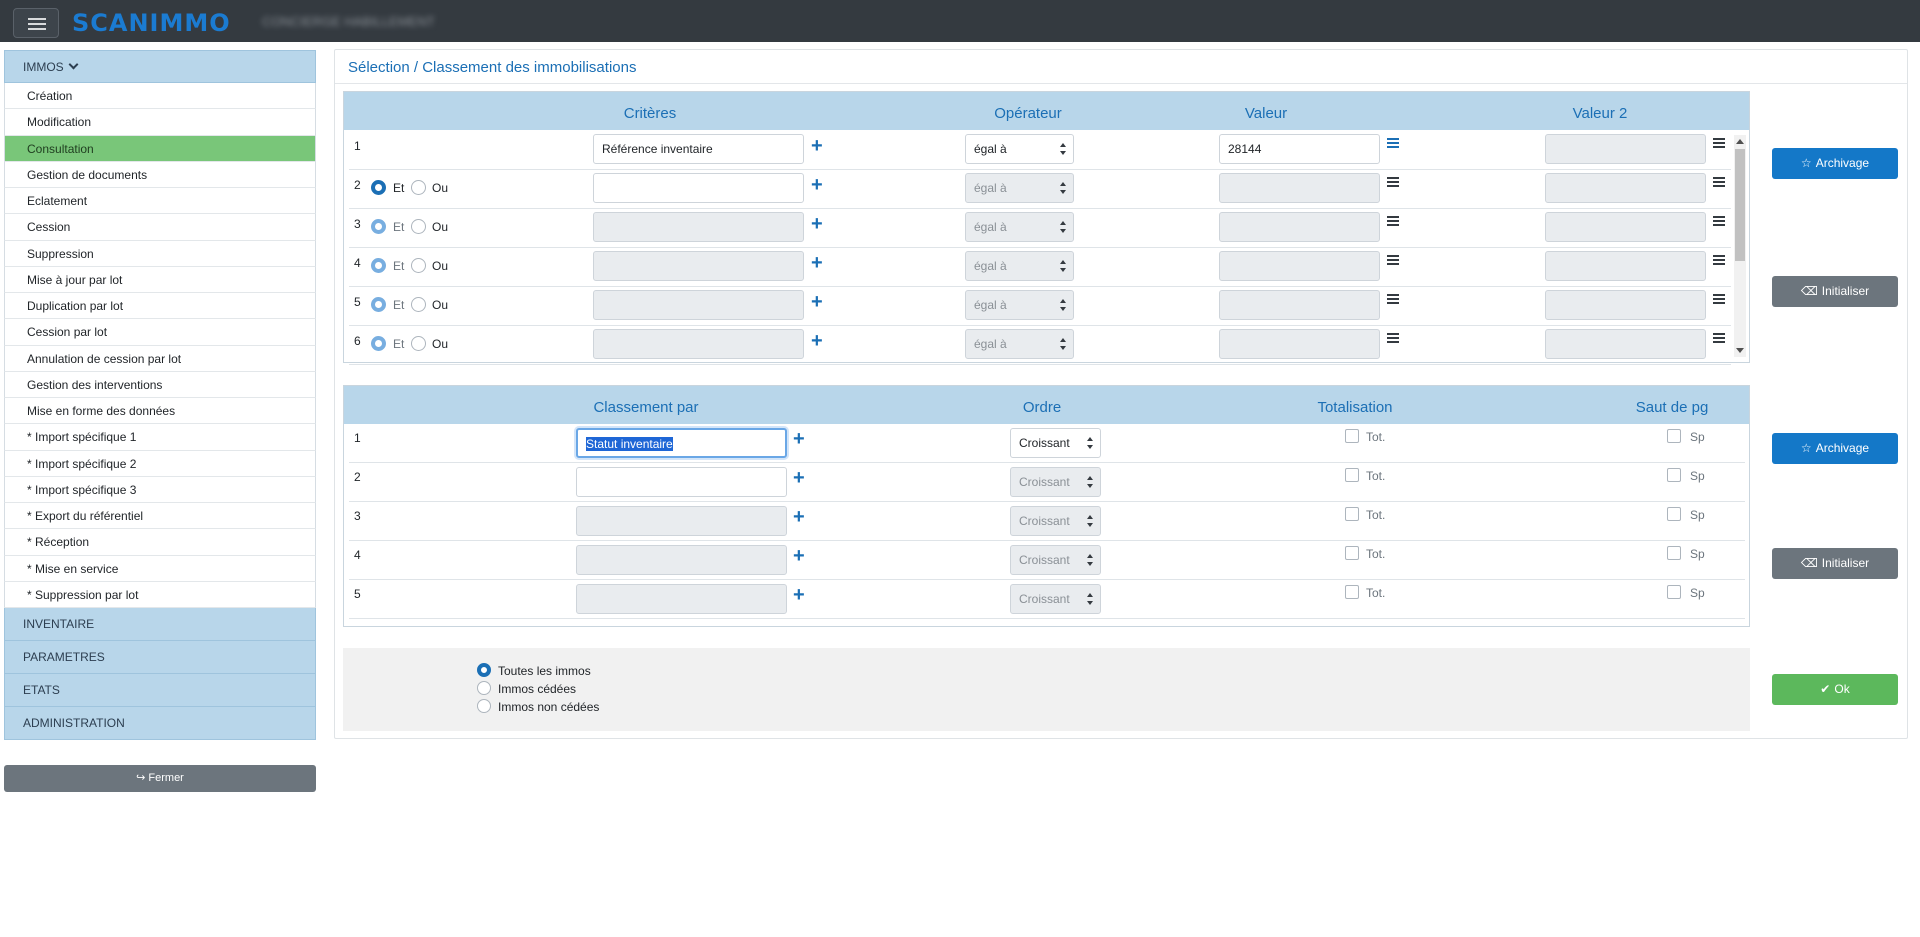  Describe the element at coordinates (160, 148) in the screenshot. I see `sidebar-item: Consultation` at that location.